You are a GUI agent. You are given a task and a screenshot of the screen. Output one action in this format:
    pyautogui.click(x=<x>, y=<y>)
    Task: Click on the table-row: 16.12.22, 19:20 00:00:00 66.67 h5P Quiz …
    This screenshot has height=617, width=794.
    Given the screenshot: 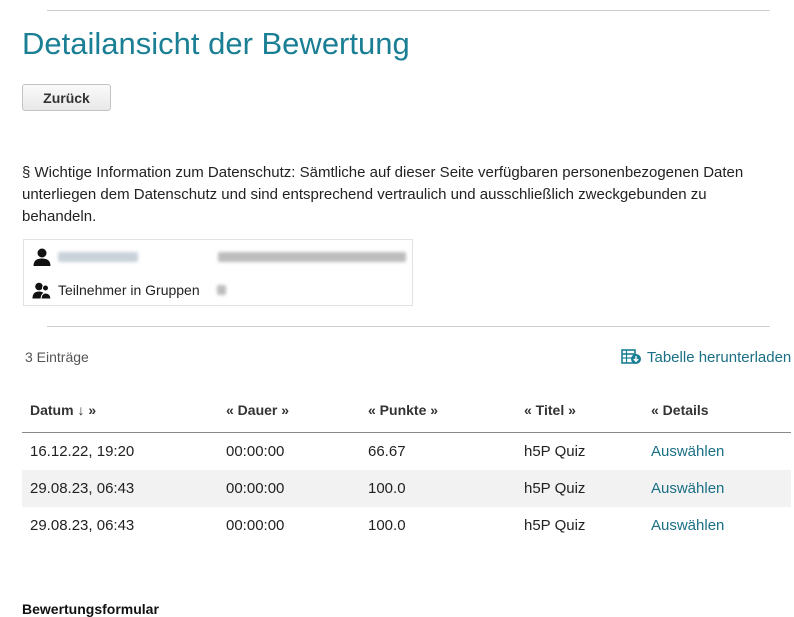 What is the action you would take?
    pyautogui.click(x=406, y=452)
    